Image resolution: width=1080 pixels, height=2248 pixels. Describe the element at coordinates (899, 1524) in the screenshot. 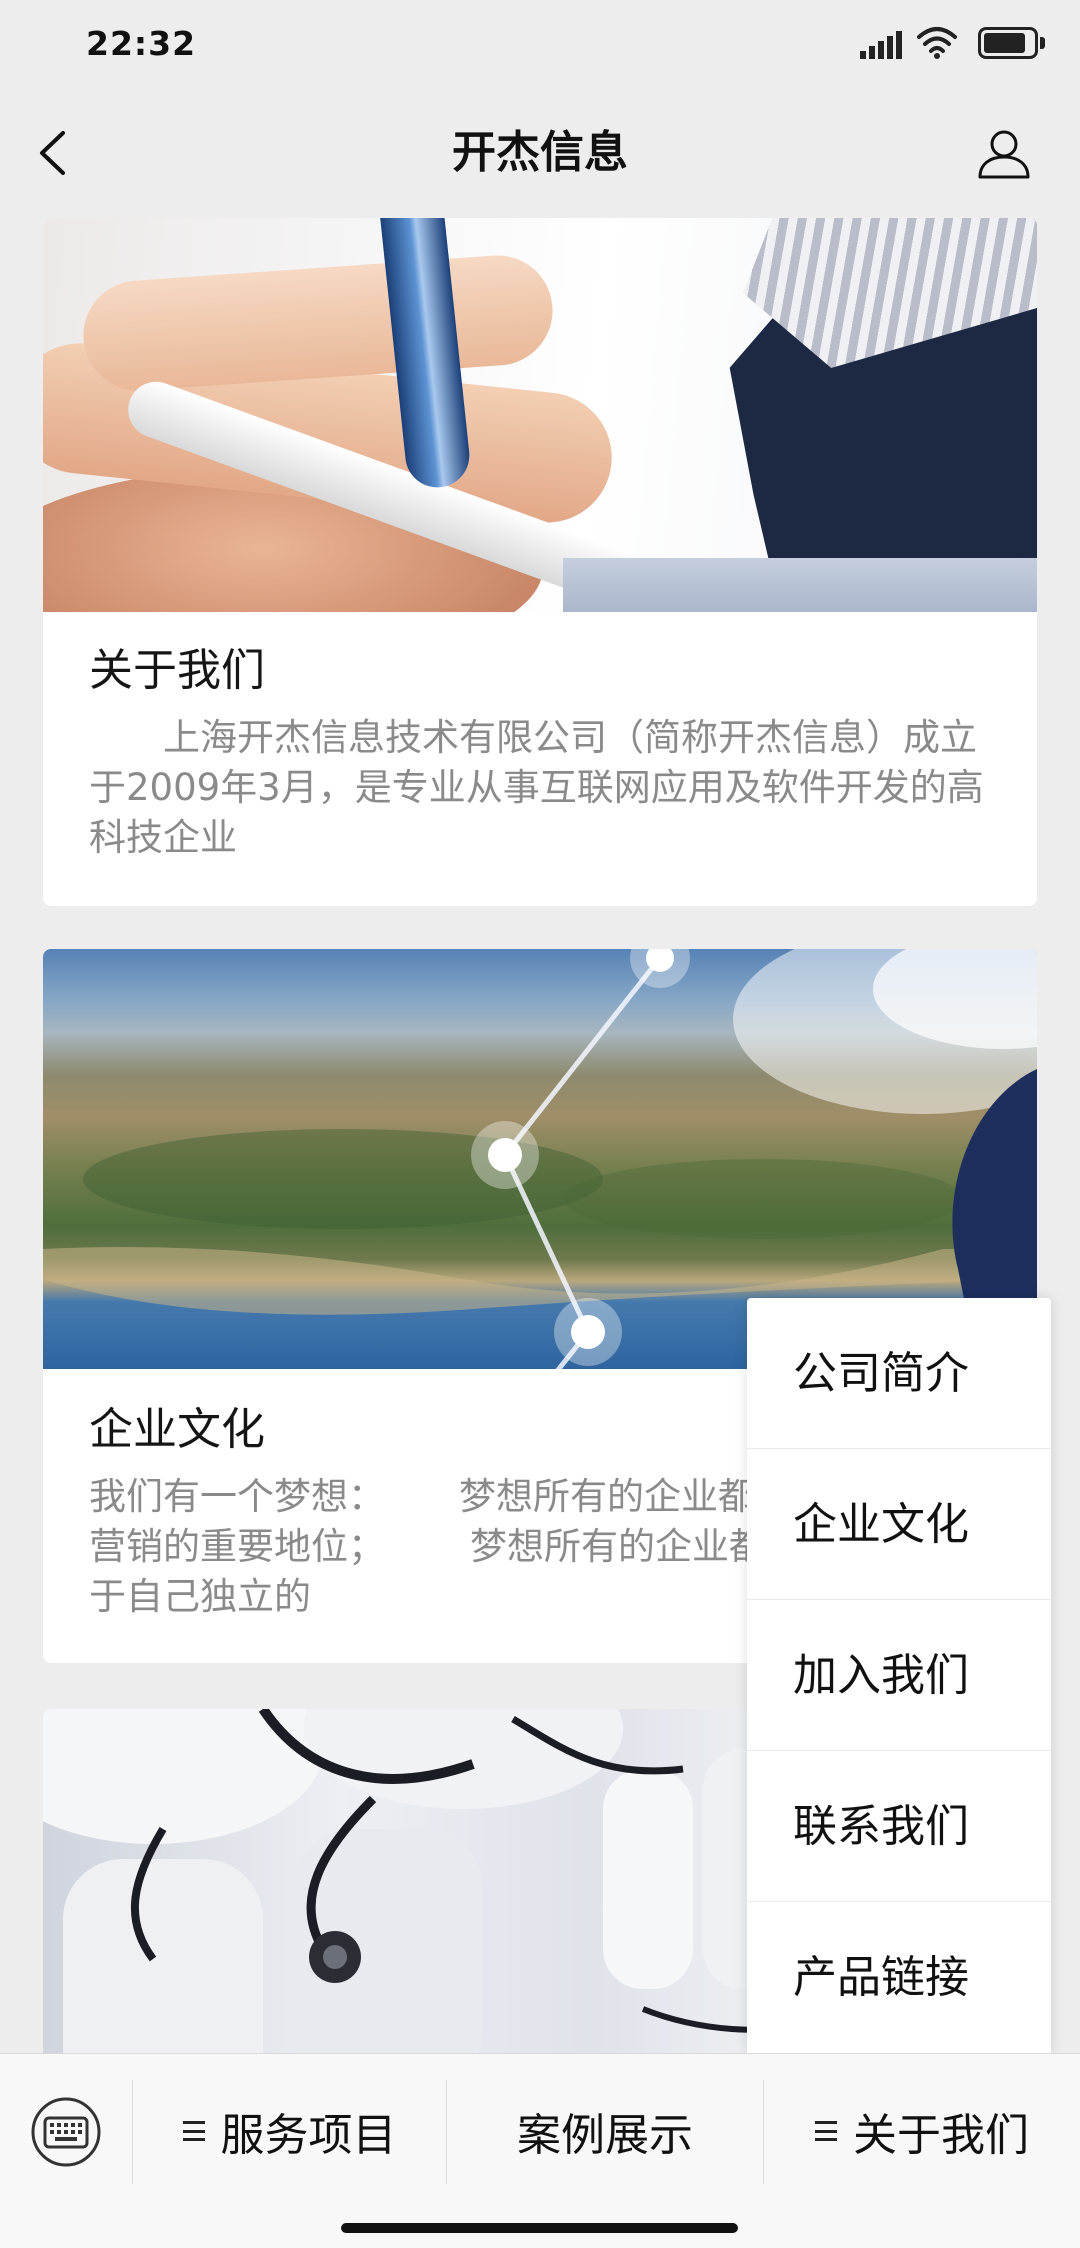

I see `popup-item-corporate-culture: 企业文化` at that location.